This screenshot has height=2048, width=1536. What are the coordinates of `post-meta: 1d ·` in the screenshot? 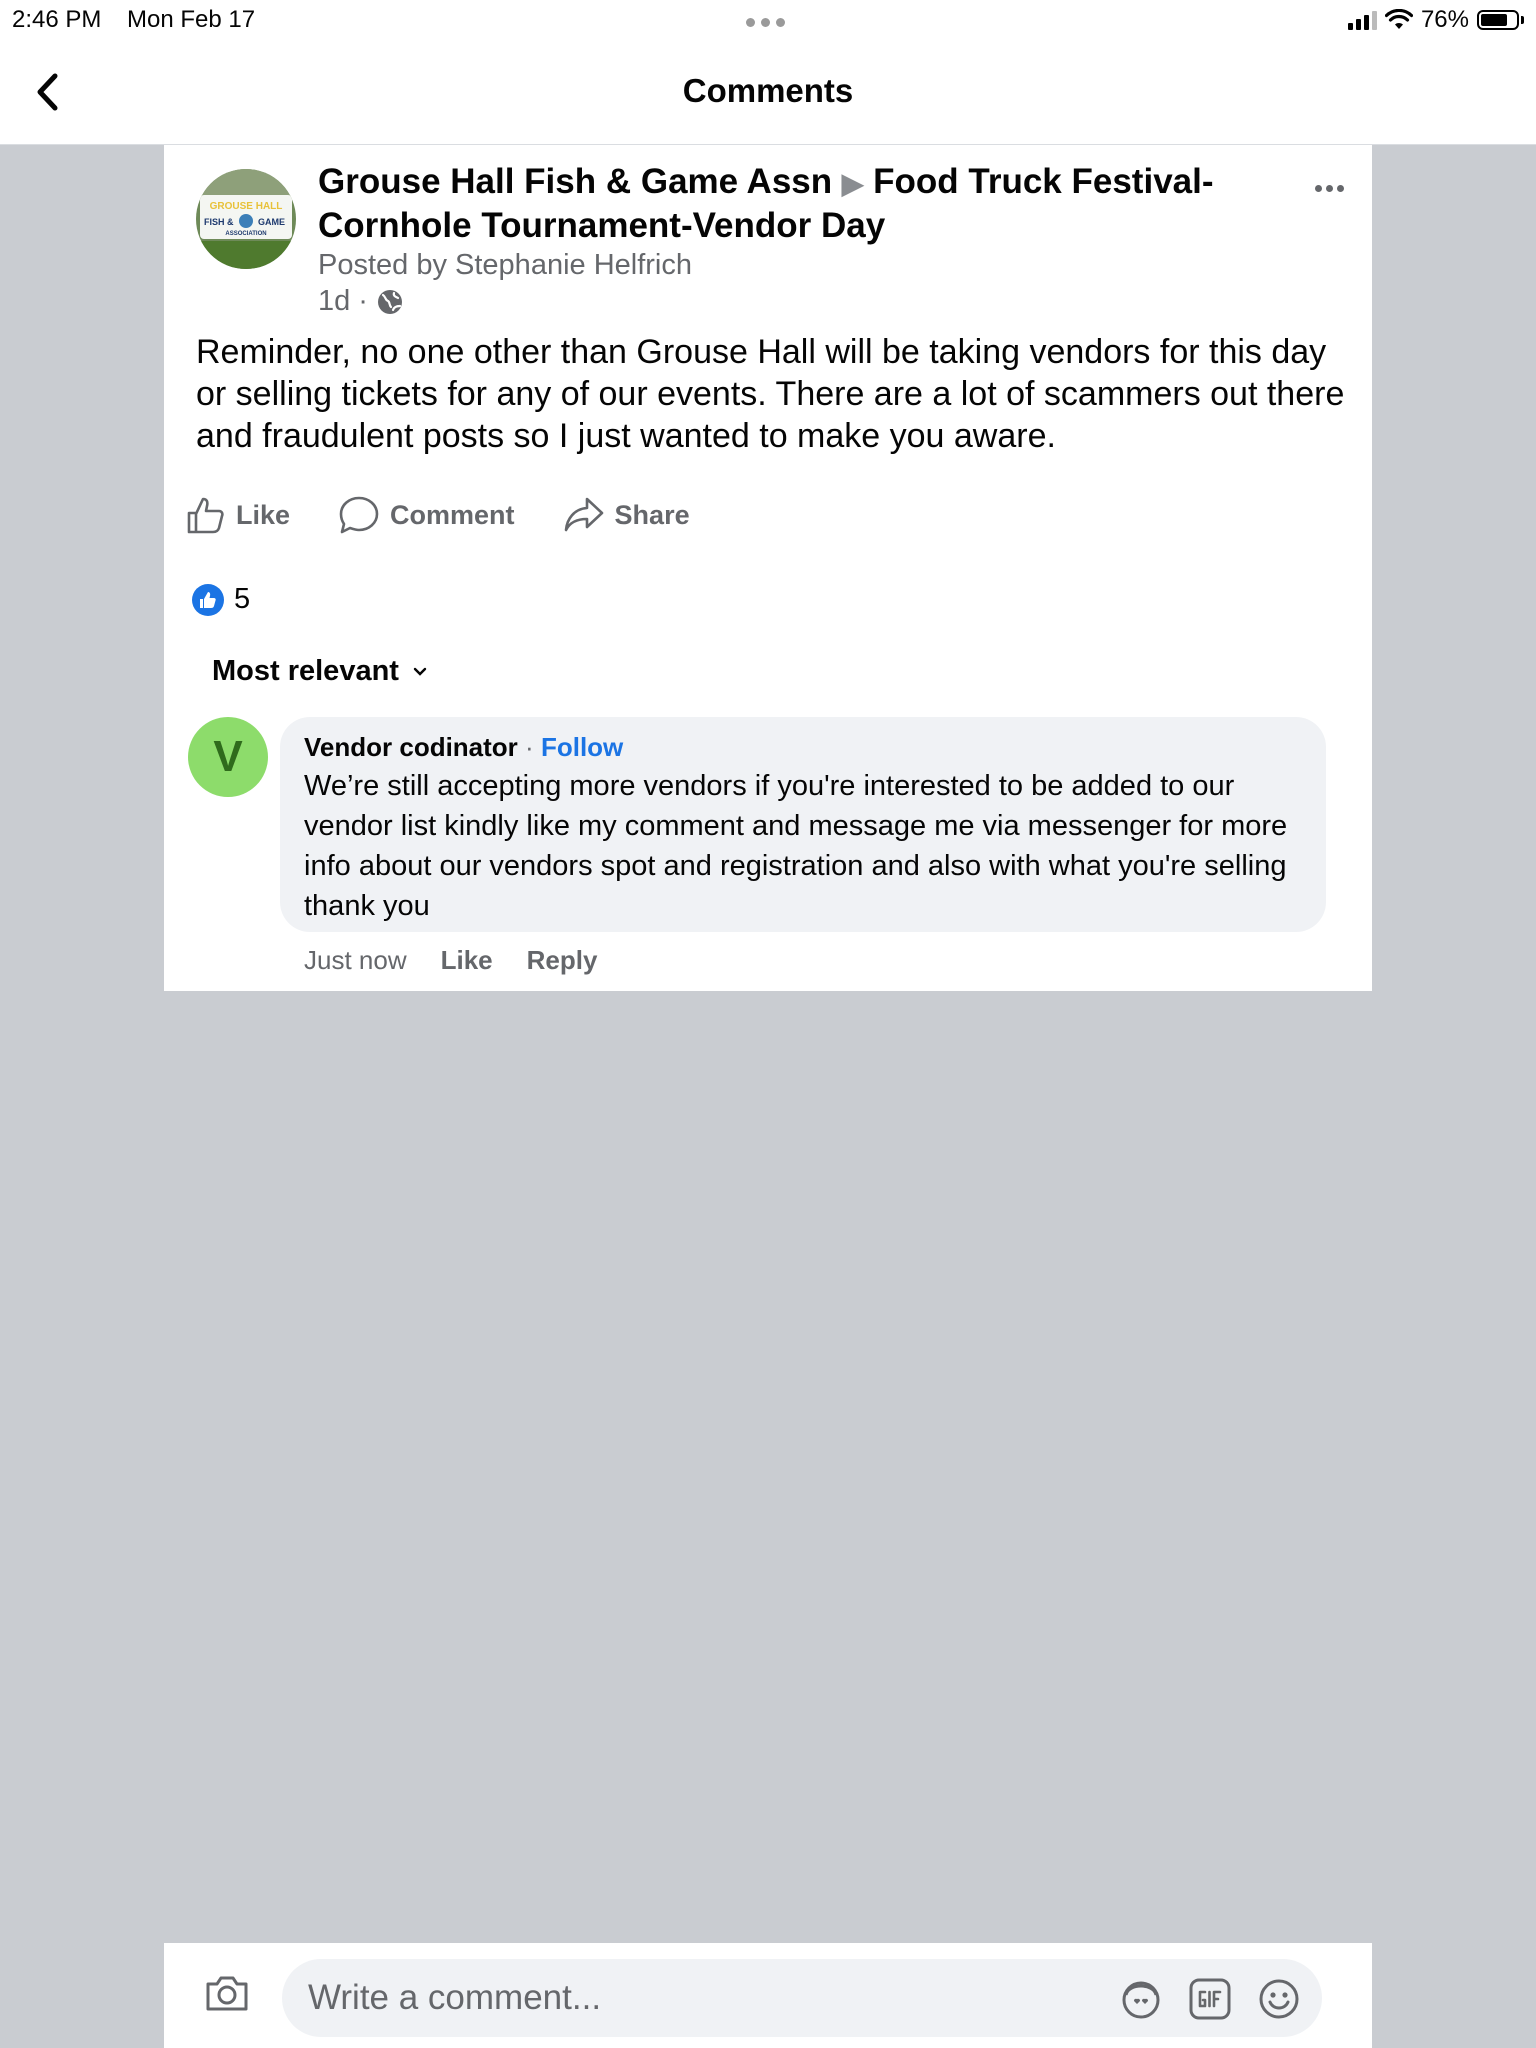 It's located at (361, 301).